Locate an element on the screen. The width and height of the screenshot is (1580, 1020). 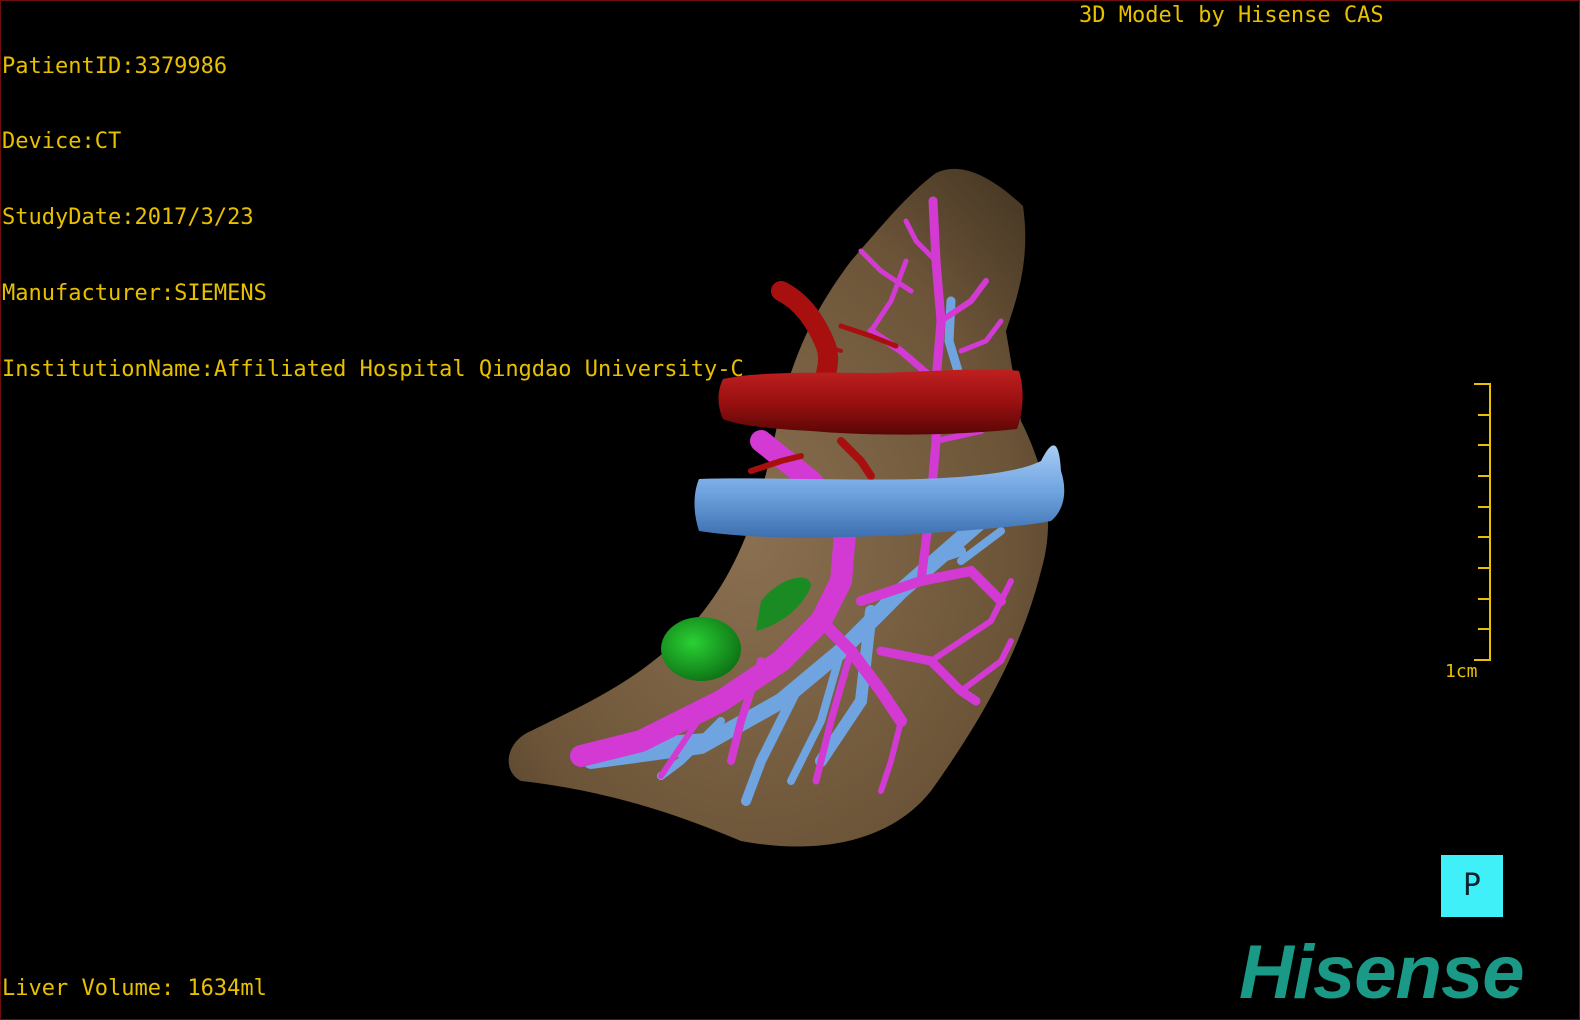
scale-bar-icon is located at coordinates (1482, 522).